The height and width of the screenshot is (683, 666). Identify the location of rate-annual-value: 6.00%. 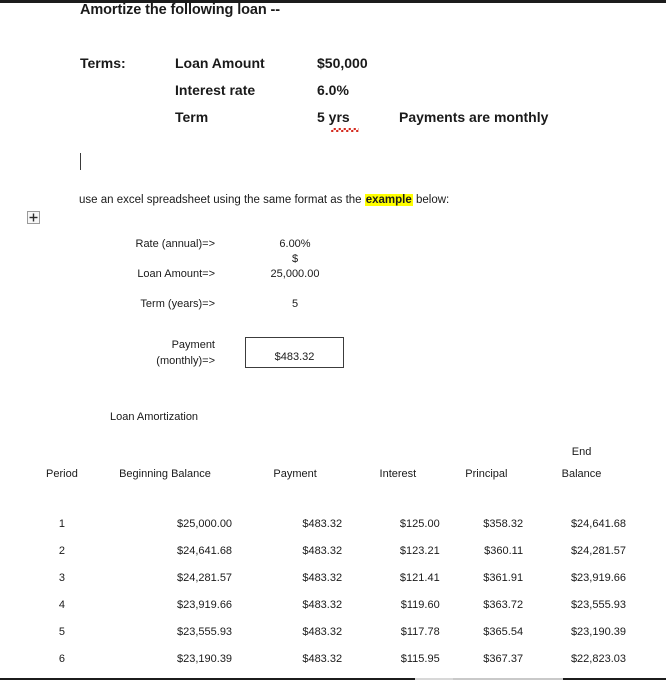
(295, 244).